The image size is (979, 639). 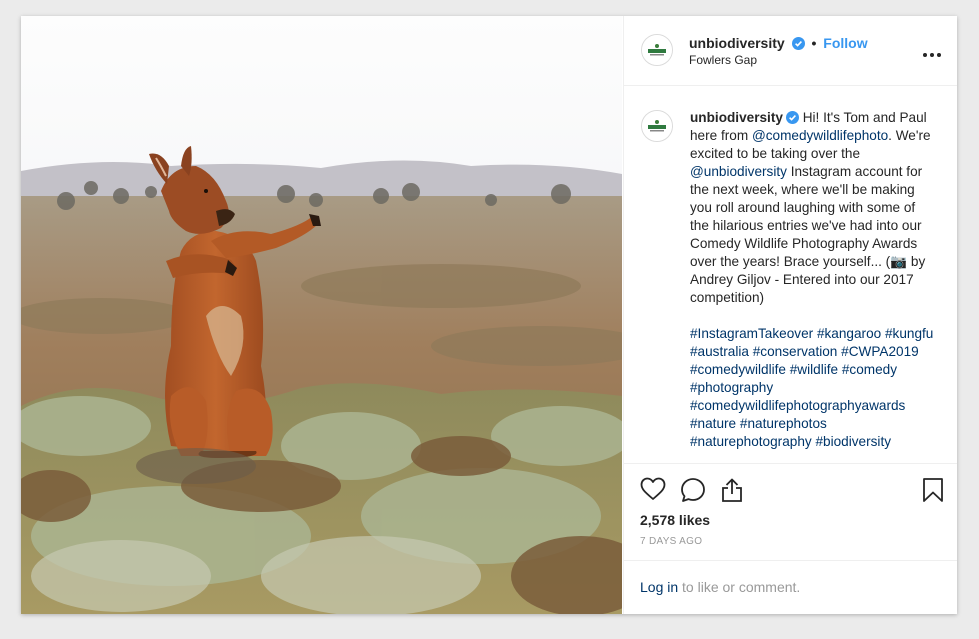 What do you see at coordinates (849, 333) in the screenshot?
I see `hashtag-link: #kangaroo` at bounding box center [849, 333].